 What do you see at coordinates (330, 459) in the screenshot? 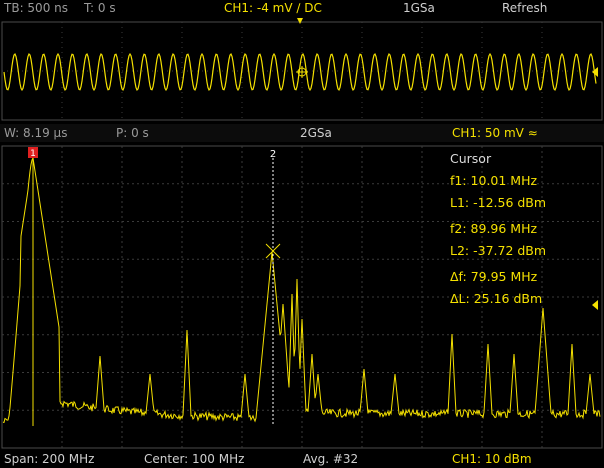
I see `averaging-label: Avg. #32` at bounding box center [330, 459].